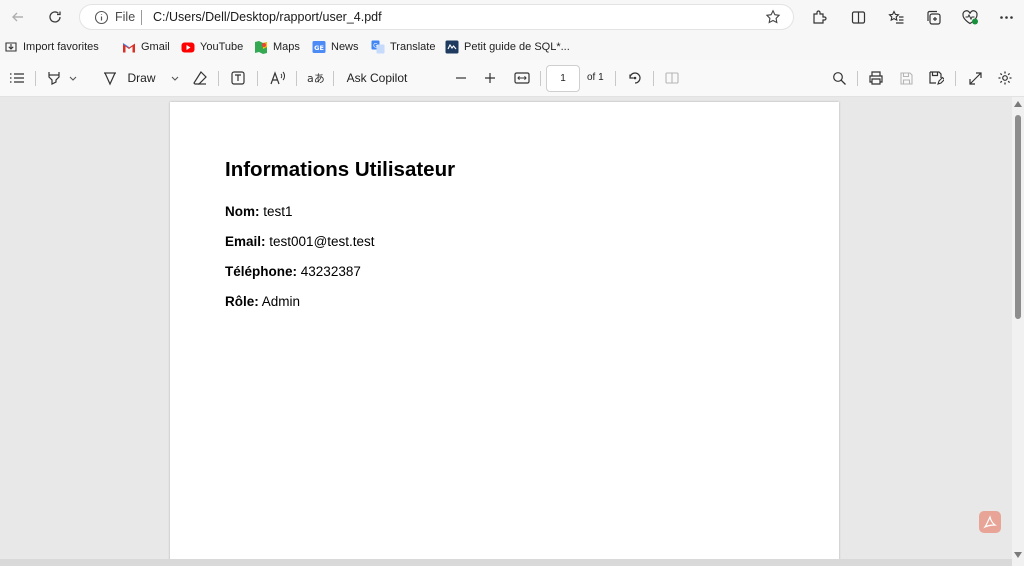 The image size is (1024, 566). I want to click on more-dots-icon, so click(1006, 17).